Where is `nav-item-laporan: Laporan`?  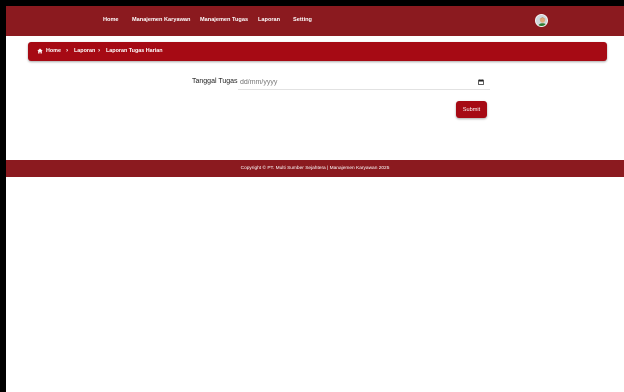
nav-item-laporan: Laporan is located at coordinates (269, 20).